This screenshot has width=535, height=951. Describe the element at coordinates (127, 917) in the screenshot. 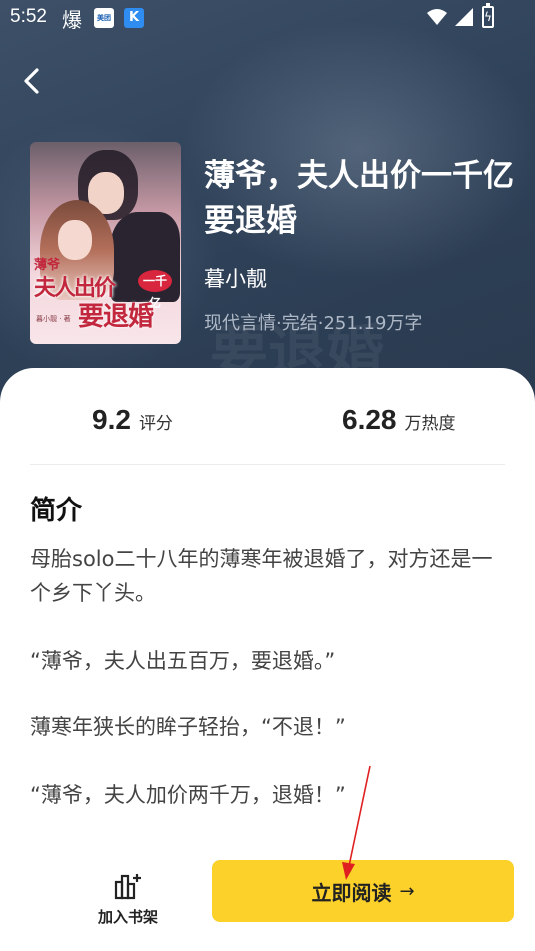

I see `add-to-shelf-label: 加入书架` at that location.